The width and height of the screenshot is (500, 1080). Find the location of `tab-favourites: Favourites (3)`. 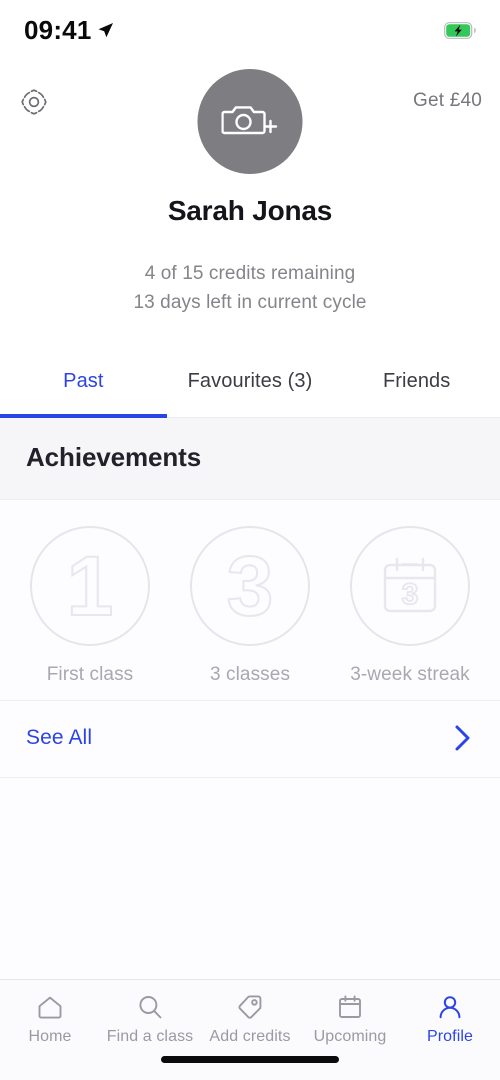

tab-favourites: Favourites (3) is located at coordinates (250, 388).